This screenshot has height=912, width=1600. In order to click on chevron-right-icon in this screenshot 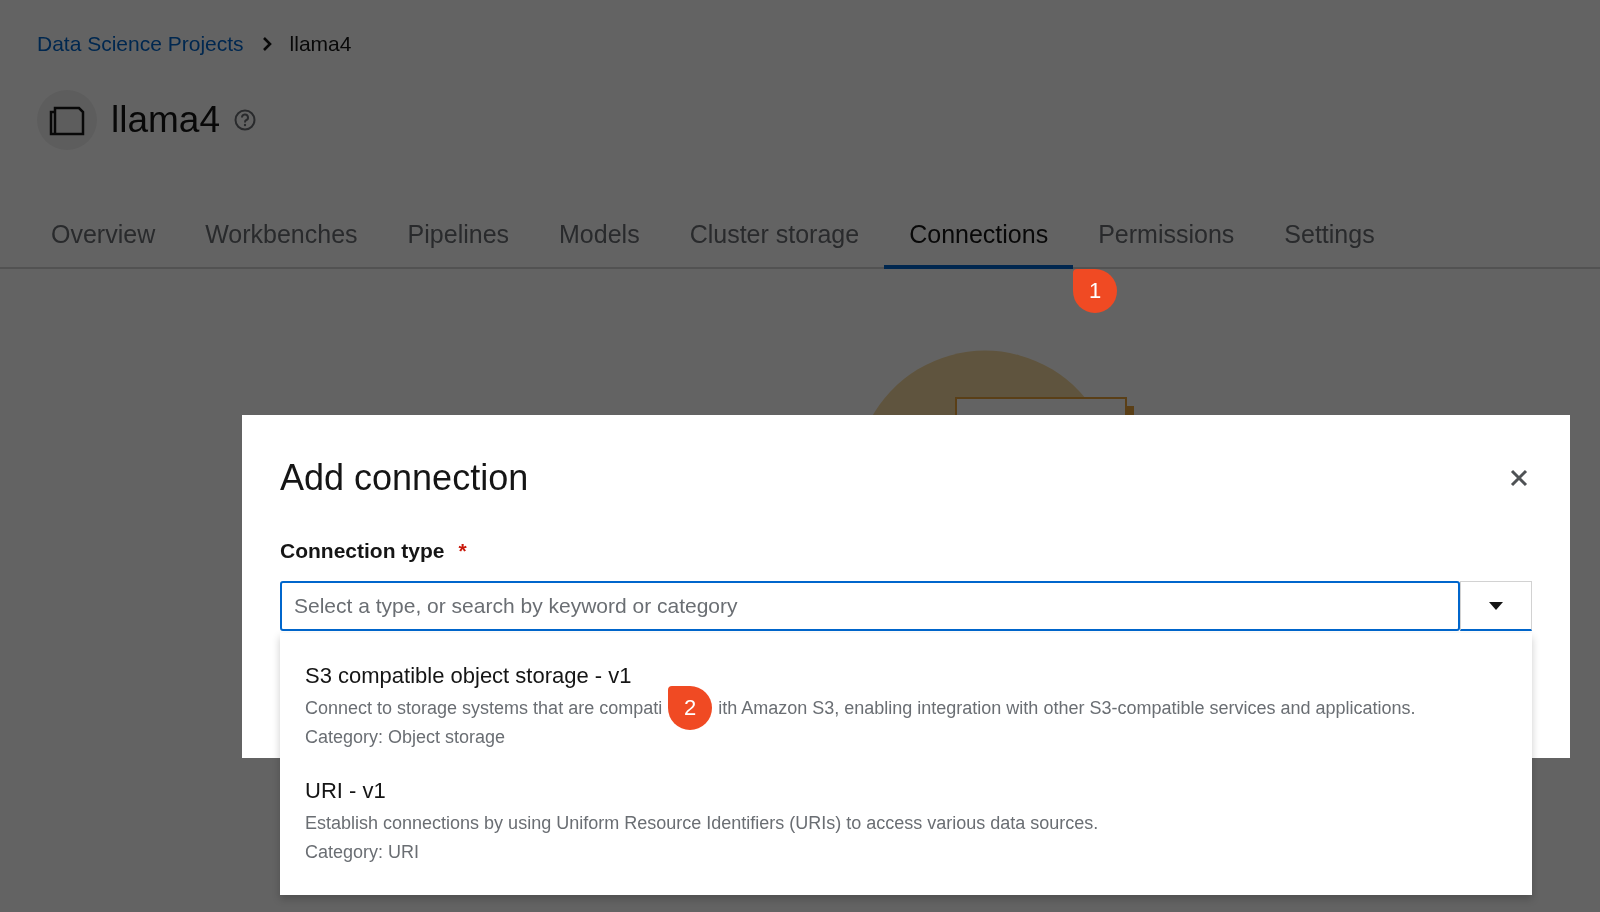, I will do `click(266, 44)`.